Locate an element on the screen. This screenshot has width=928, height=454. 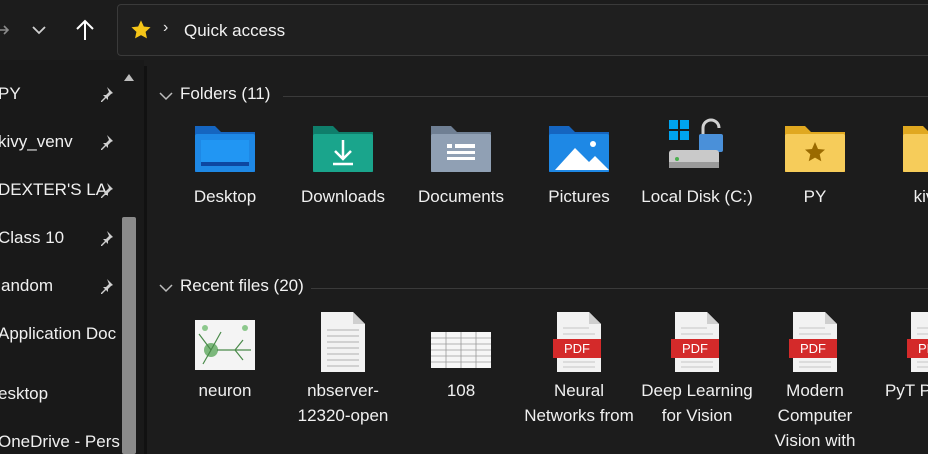
sidebar-item-kivy-venv: kivy_venv is located at coordinates (61, 142).